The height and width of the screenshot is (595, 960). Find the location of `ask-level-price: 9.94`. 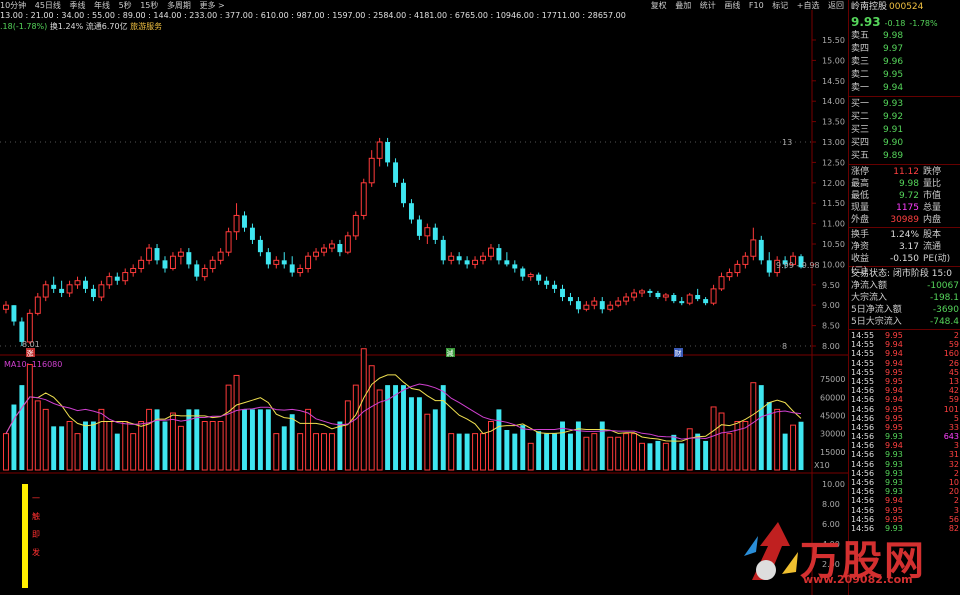

ask-level-price: 9.94 is located at coordinates (893, 88).